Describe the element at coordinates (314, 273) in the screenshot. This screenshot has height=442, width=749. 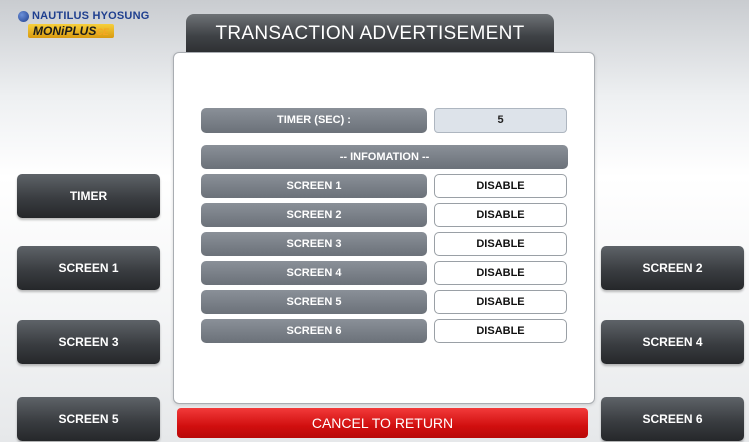
I see `screen-4-label: SCREEN 4` at that location.